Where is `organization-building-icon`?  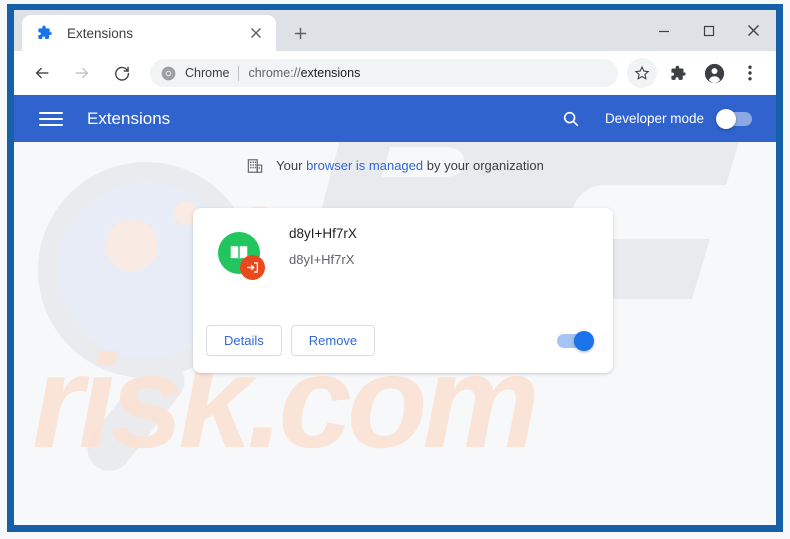 organization-building-icon is located at coordinates (254, 165).